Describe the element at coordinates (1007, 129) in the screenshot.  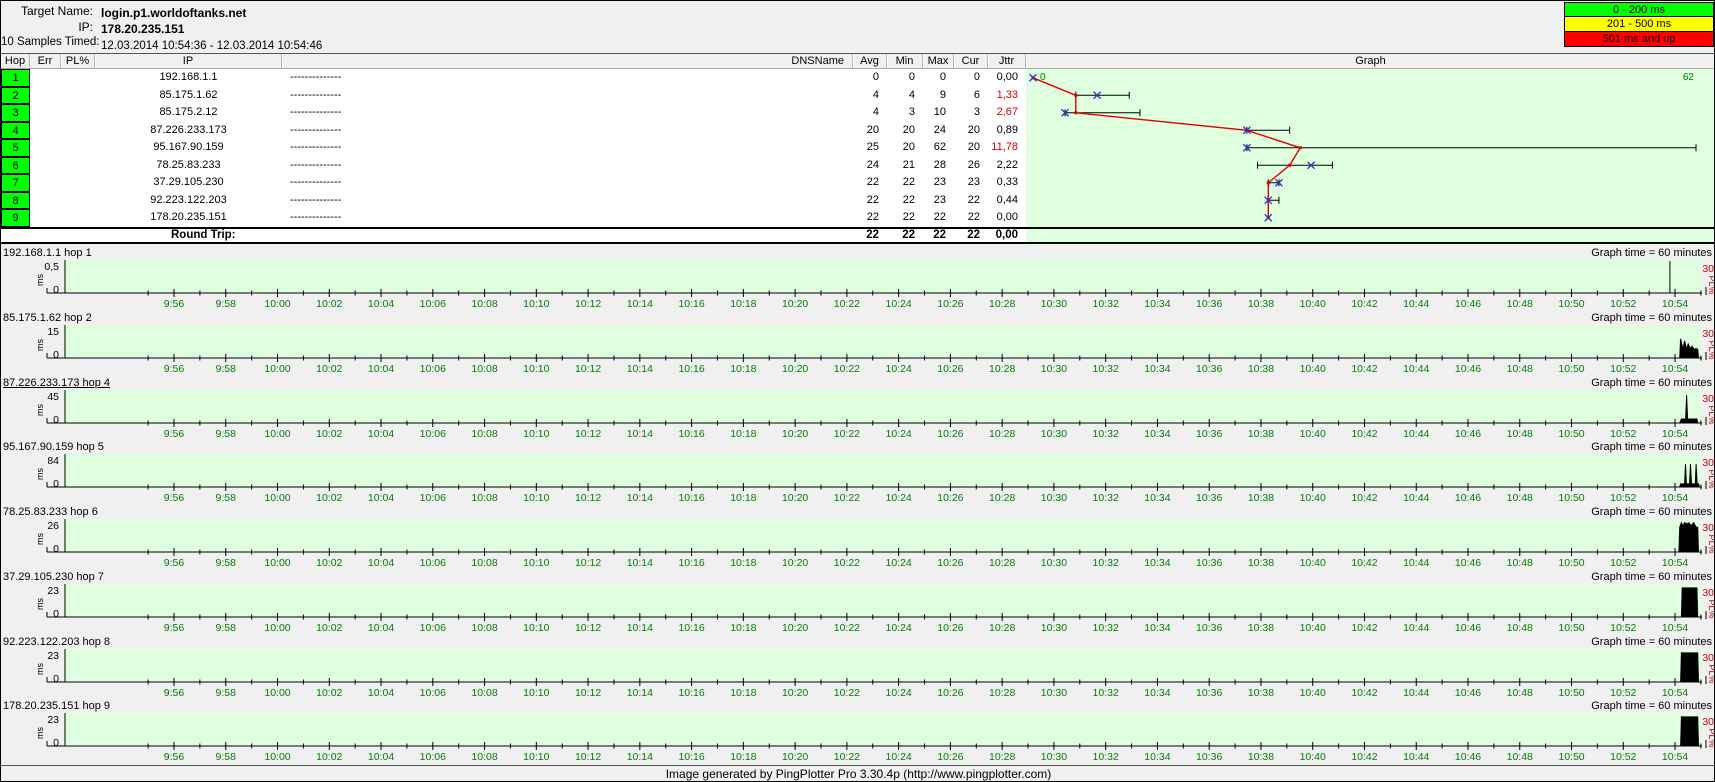
I see `cell-jttr: 0,89` at that location.